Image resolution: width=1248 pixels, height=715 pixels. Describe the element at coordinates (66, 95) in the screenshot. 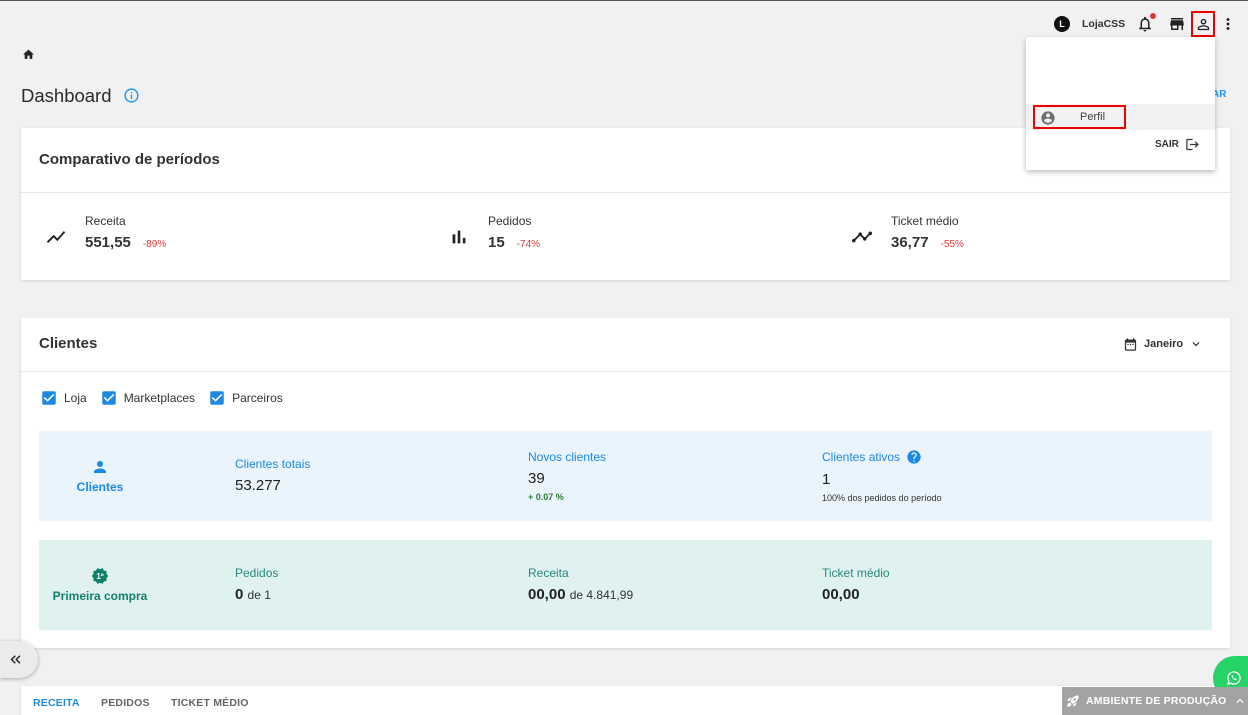

I see `page-title: Dashboard` at that location.